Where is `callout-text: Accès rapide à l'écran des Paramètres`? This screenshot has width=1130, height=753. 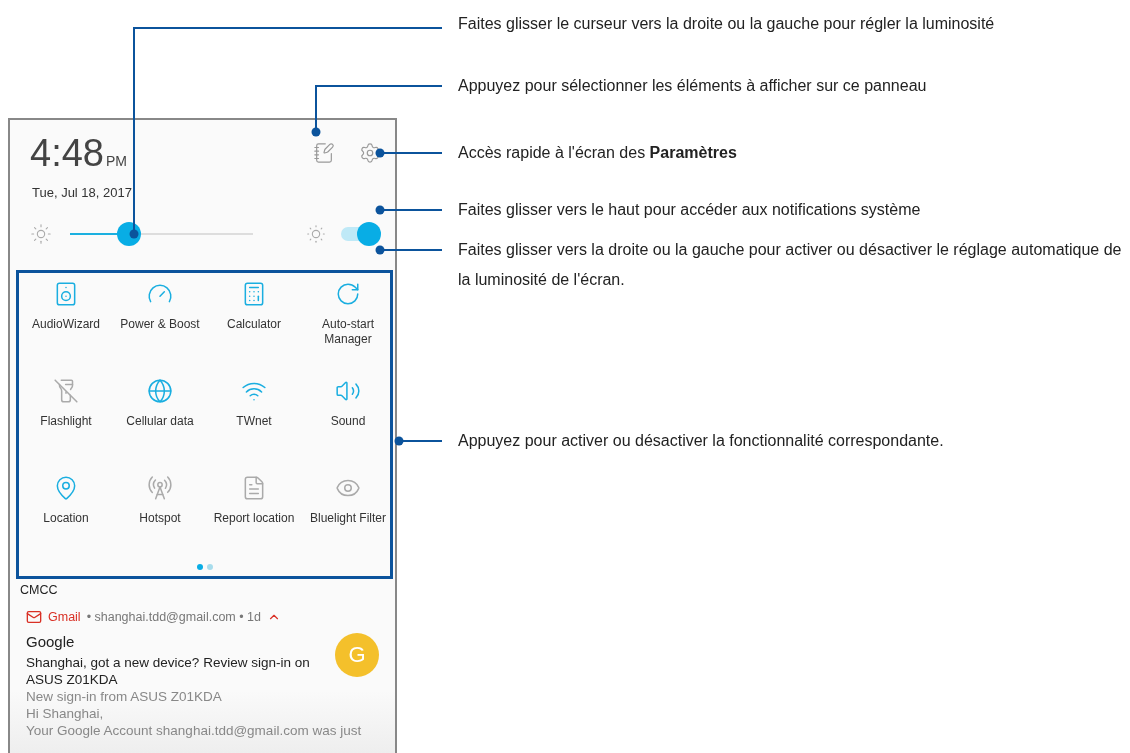 callout-text: Accès rapide à l'écran des Paramètres is located at coordinates (597, 153).